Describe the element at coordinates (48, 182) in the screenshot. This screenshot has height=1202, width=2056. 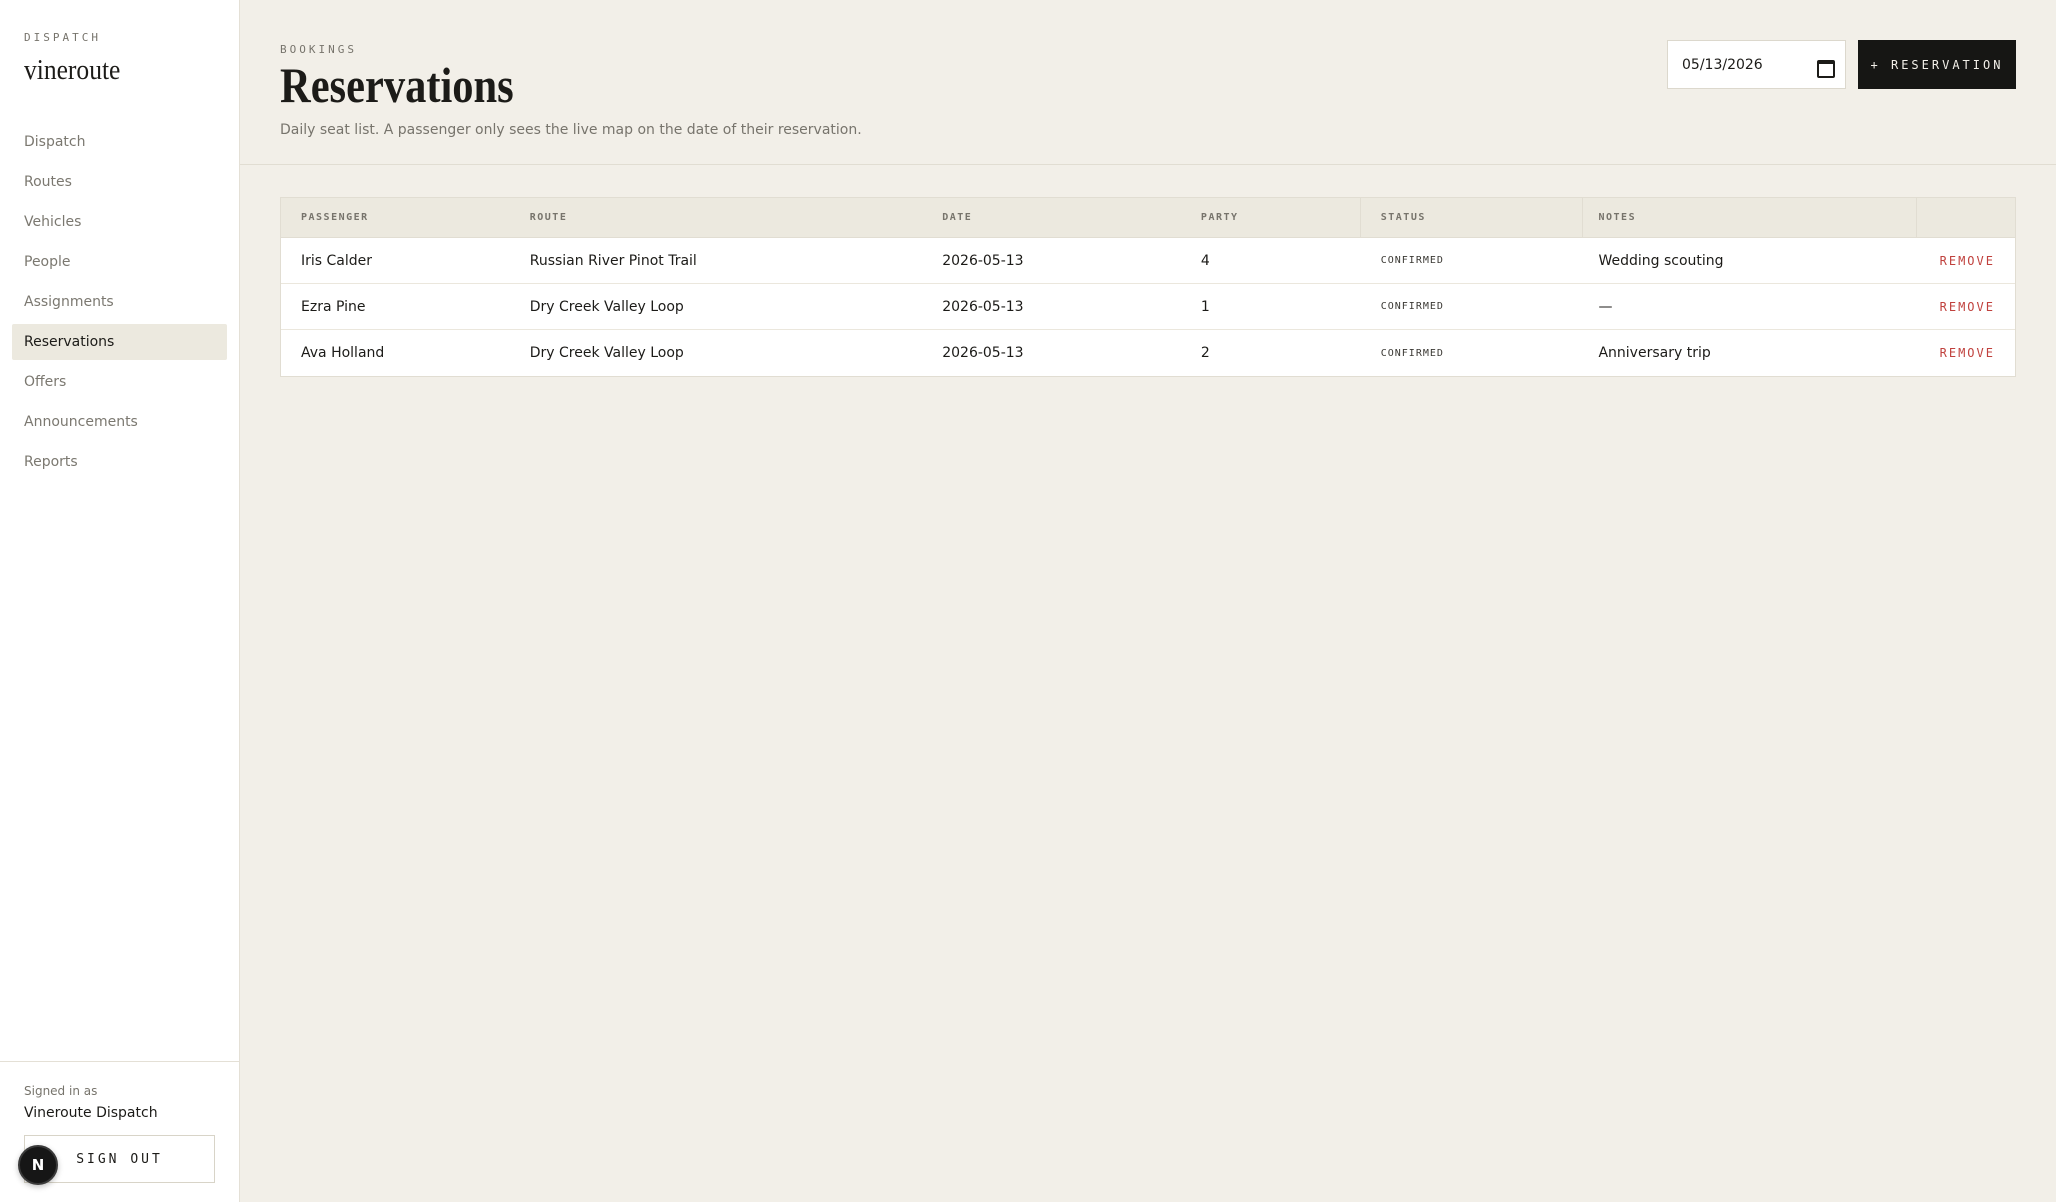
I see `sidebar-item-label: Routes` at that location.